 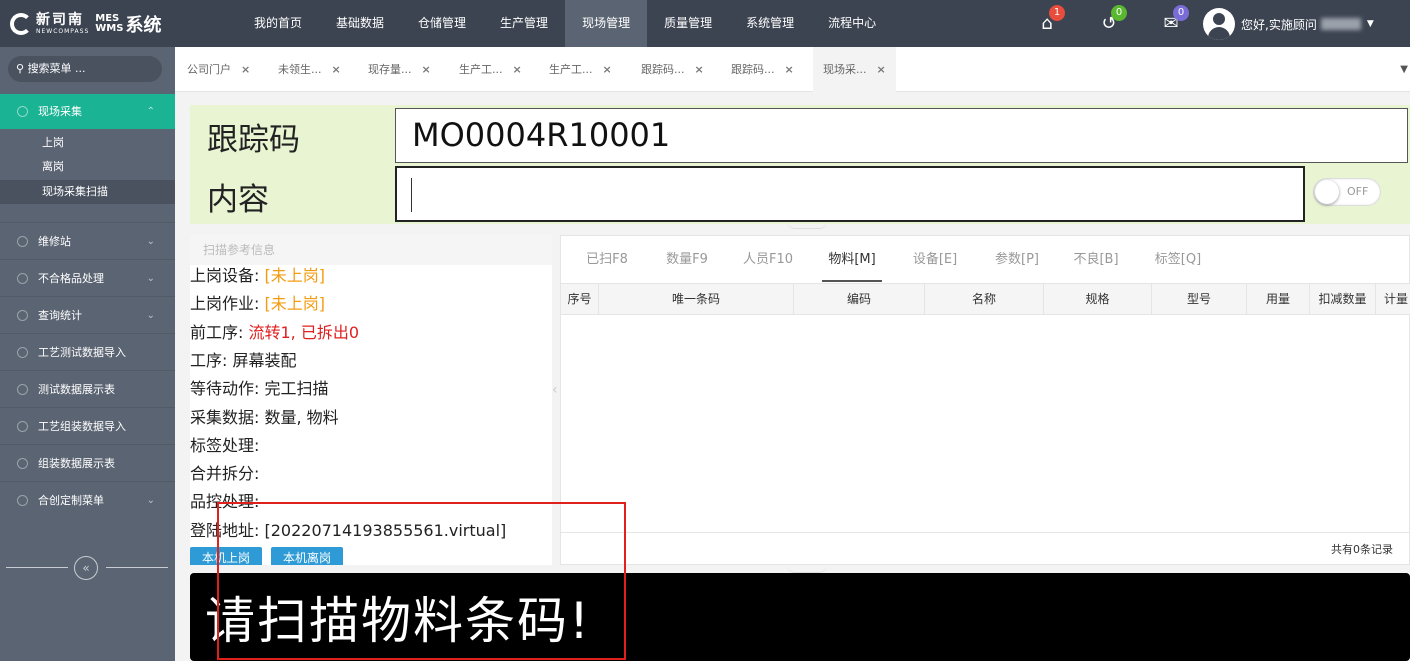 I want to click on toggle-knob, so click(x=1327, y=192).